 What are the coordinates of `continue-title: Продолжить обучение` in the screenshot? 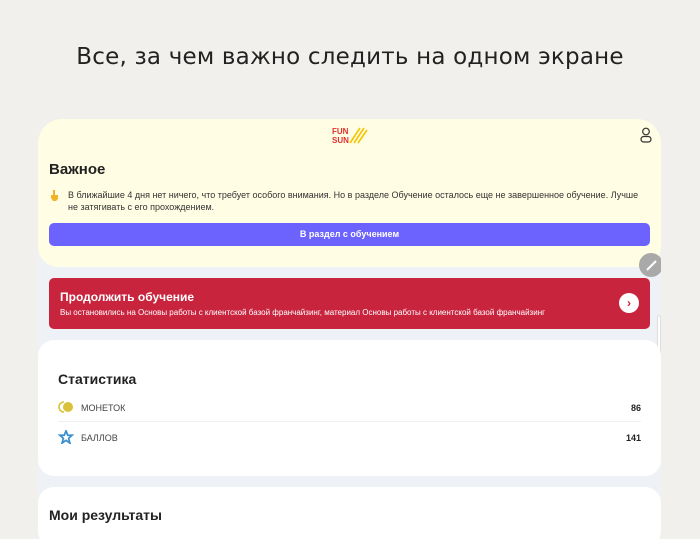 It's located at (127, 297).